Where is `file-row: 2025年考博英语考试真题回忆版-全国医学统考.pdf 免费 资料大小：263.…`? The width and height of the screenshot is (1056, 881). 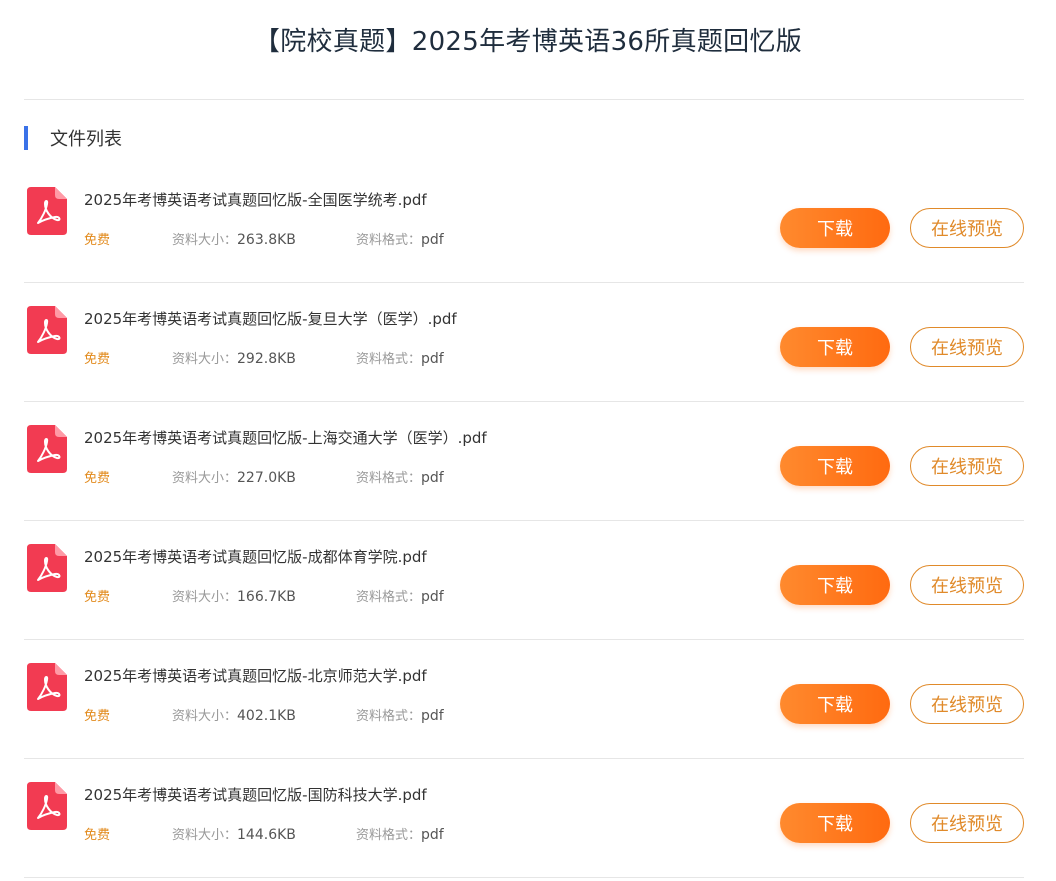
file-row: 2025年考博英语考试真题回忆版-全国医学统考.pdf 免费 资料大小：263.… is located at coordinates (524, 223).